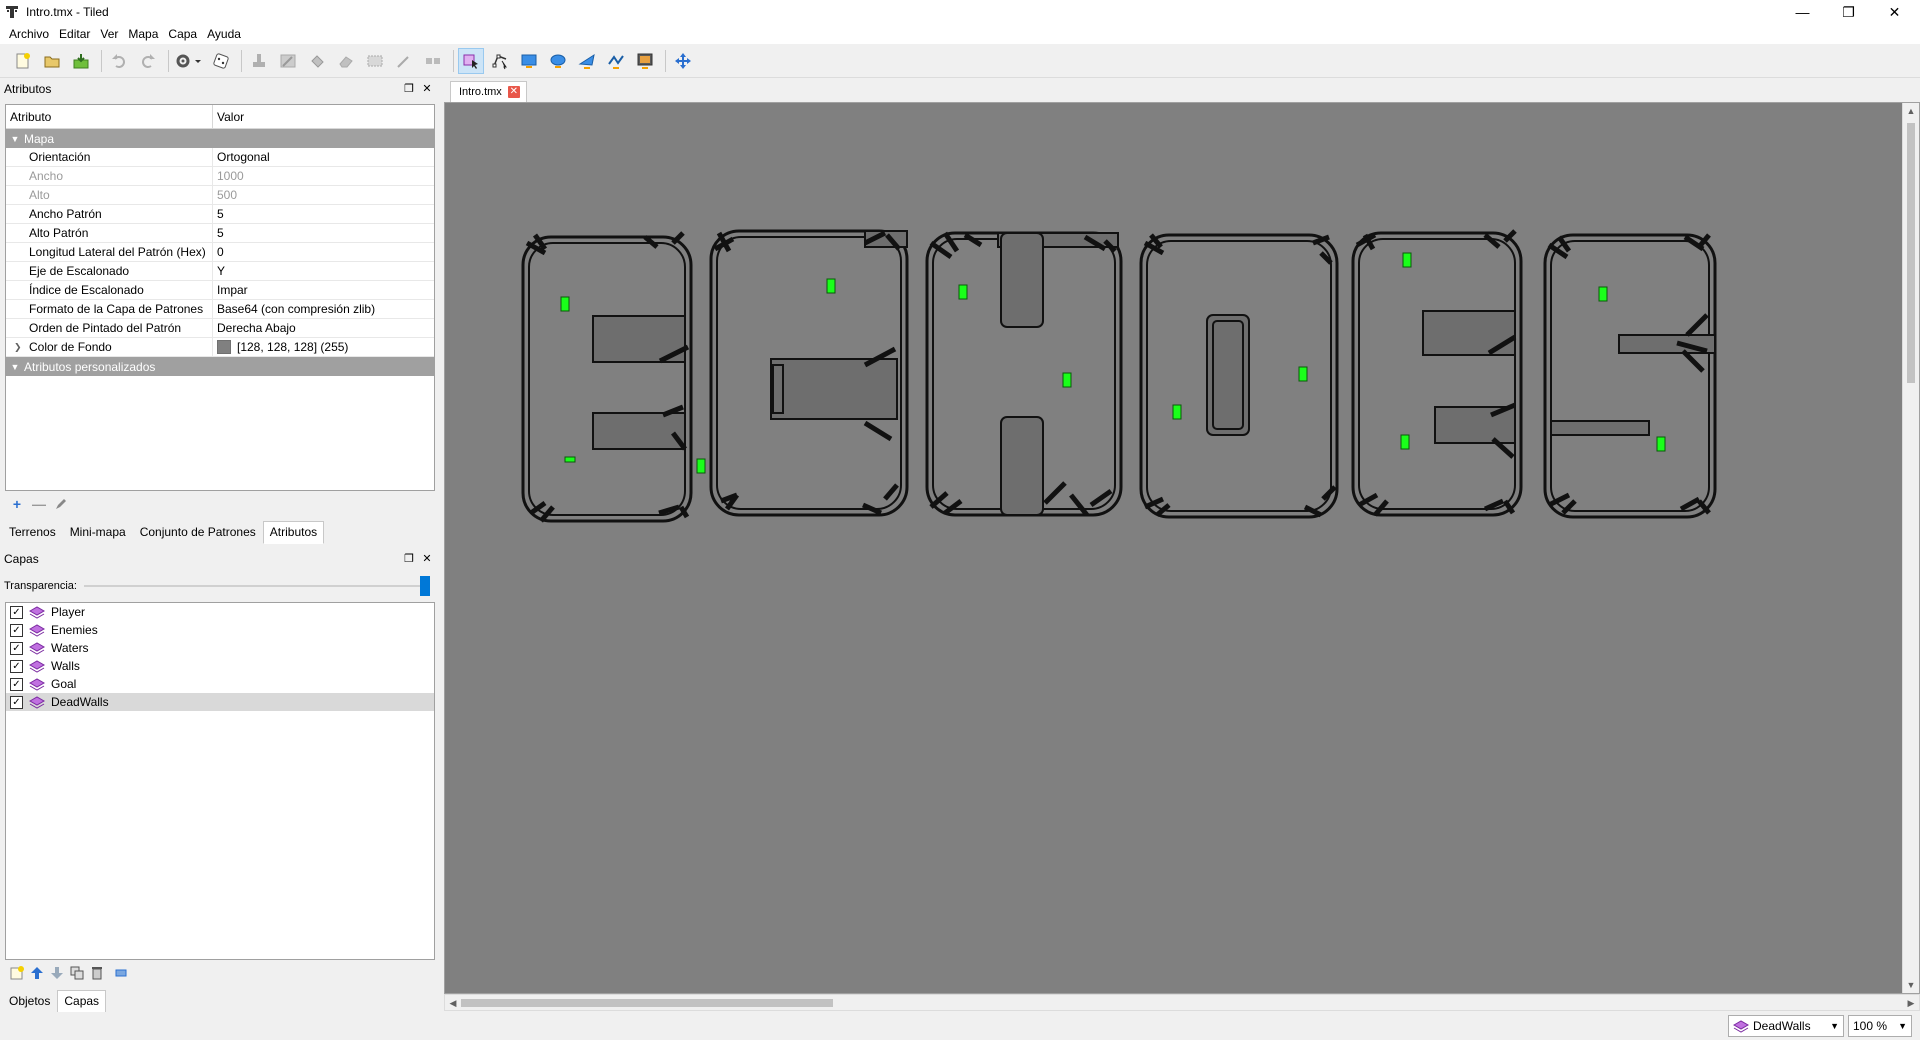 The width and height of the screenshot is (1920, 1040). I want to click on menu-ver: Ver, so click(109, 34).